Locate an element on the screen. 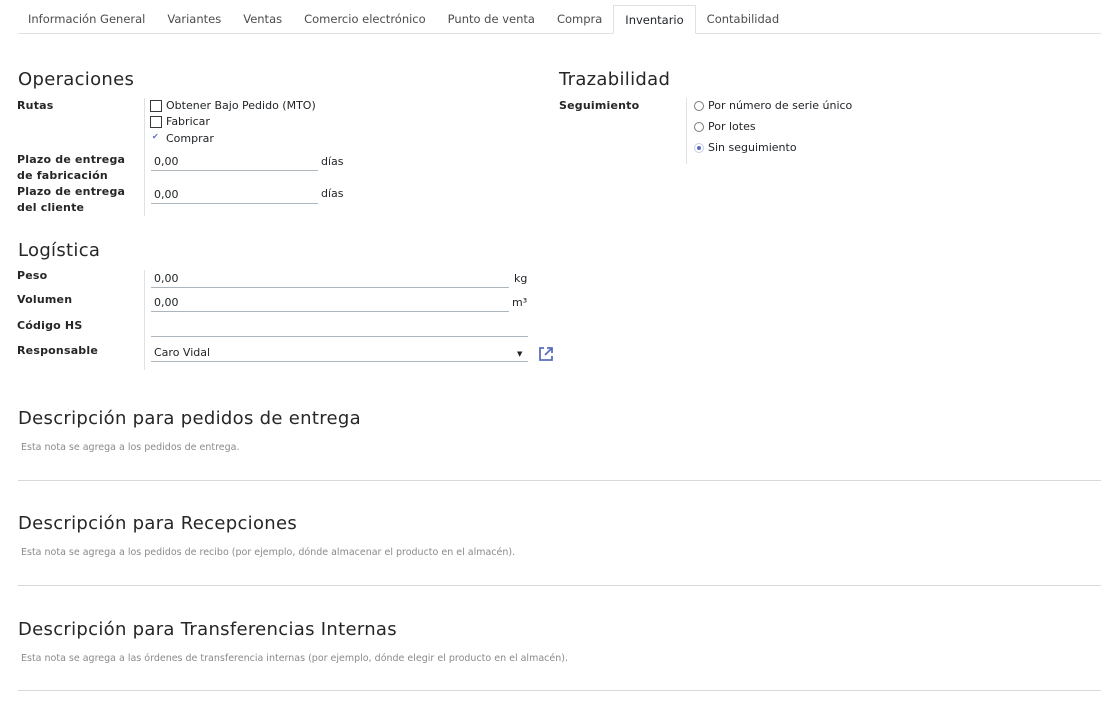 This screenshot has height=705, width=1114. tab-variantes: Variantes is located at coordinates (194, 19).